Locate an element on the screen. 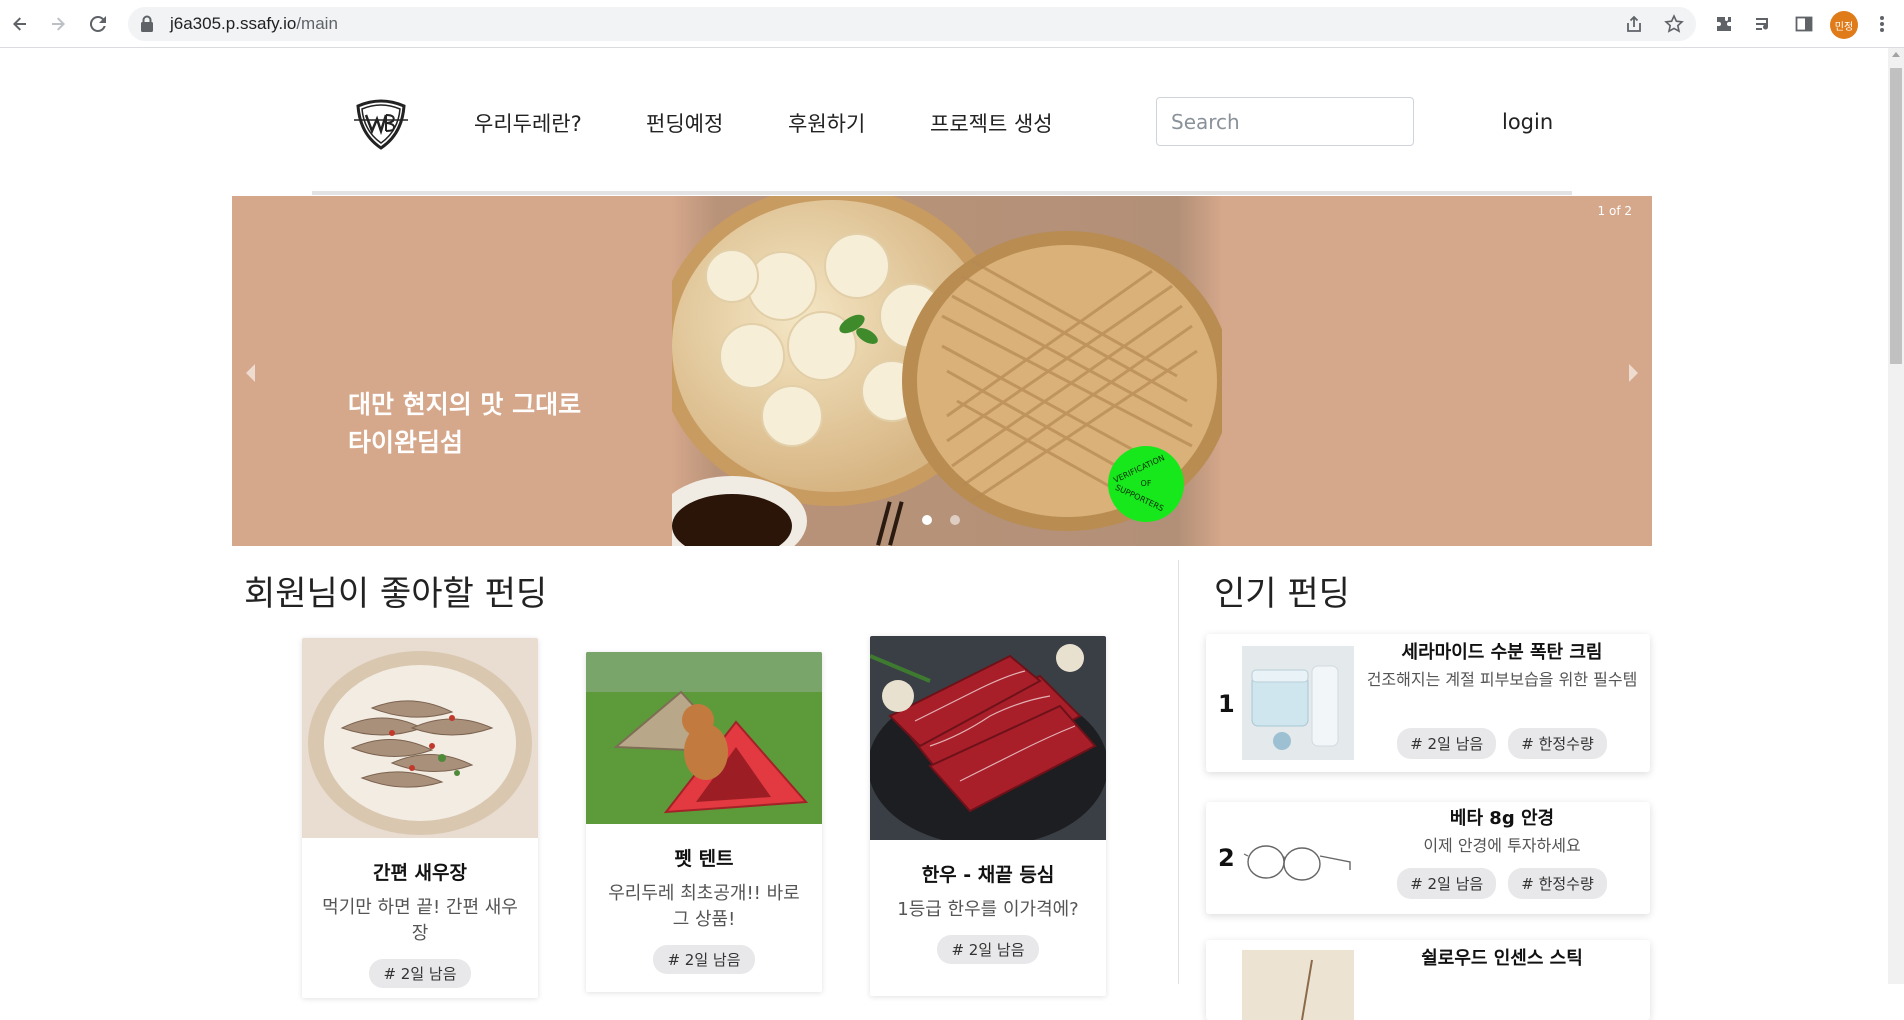  popular-rank: 1 is located at coordinates (1226, 704).